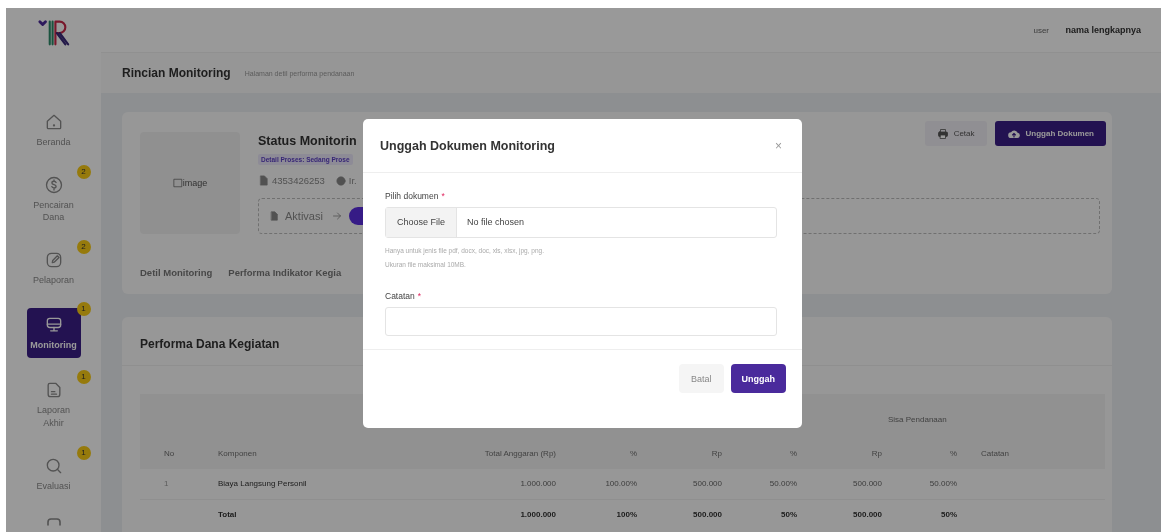  Describe the element at coordinates (481, 454) in the screenshot. I see `column-header: Total Anggaran (Rp)` at that location.